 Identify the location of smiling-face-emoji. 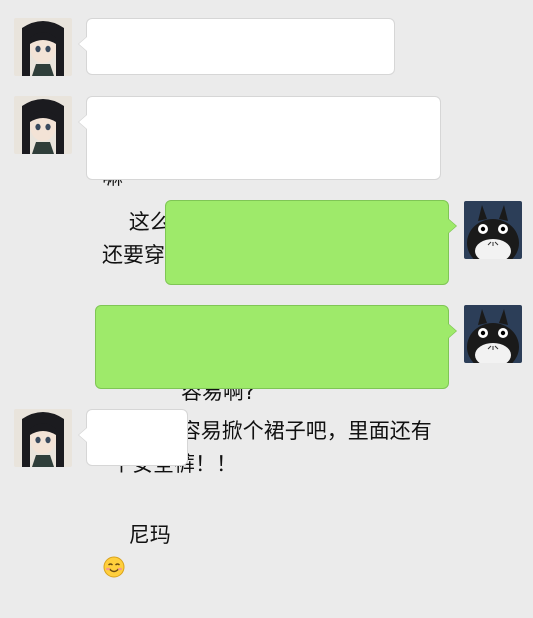
(114, 566).